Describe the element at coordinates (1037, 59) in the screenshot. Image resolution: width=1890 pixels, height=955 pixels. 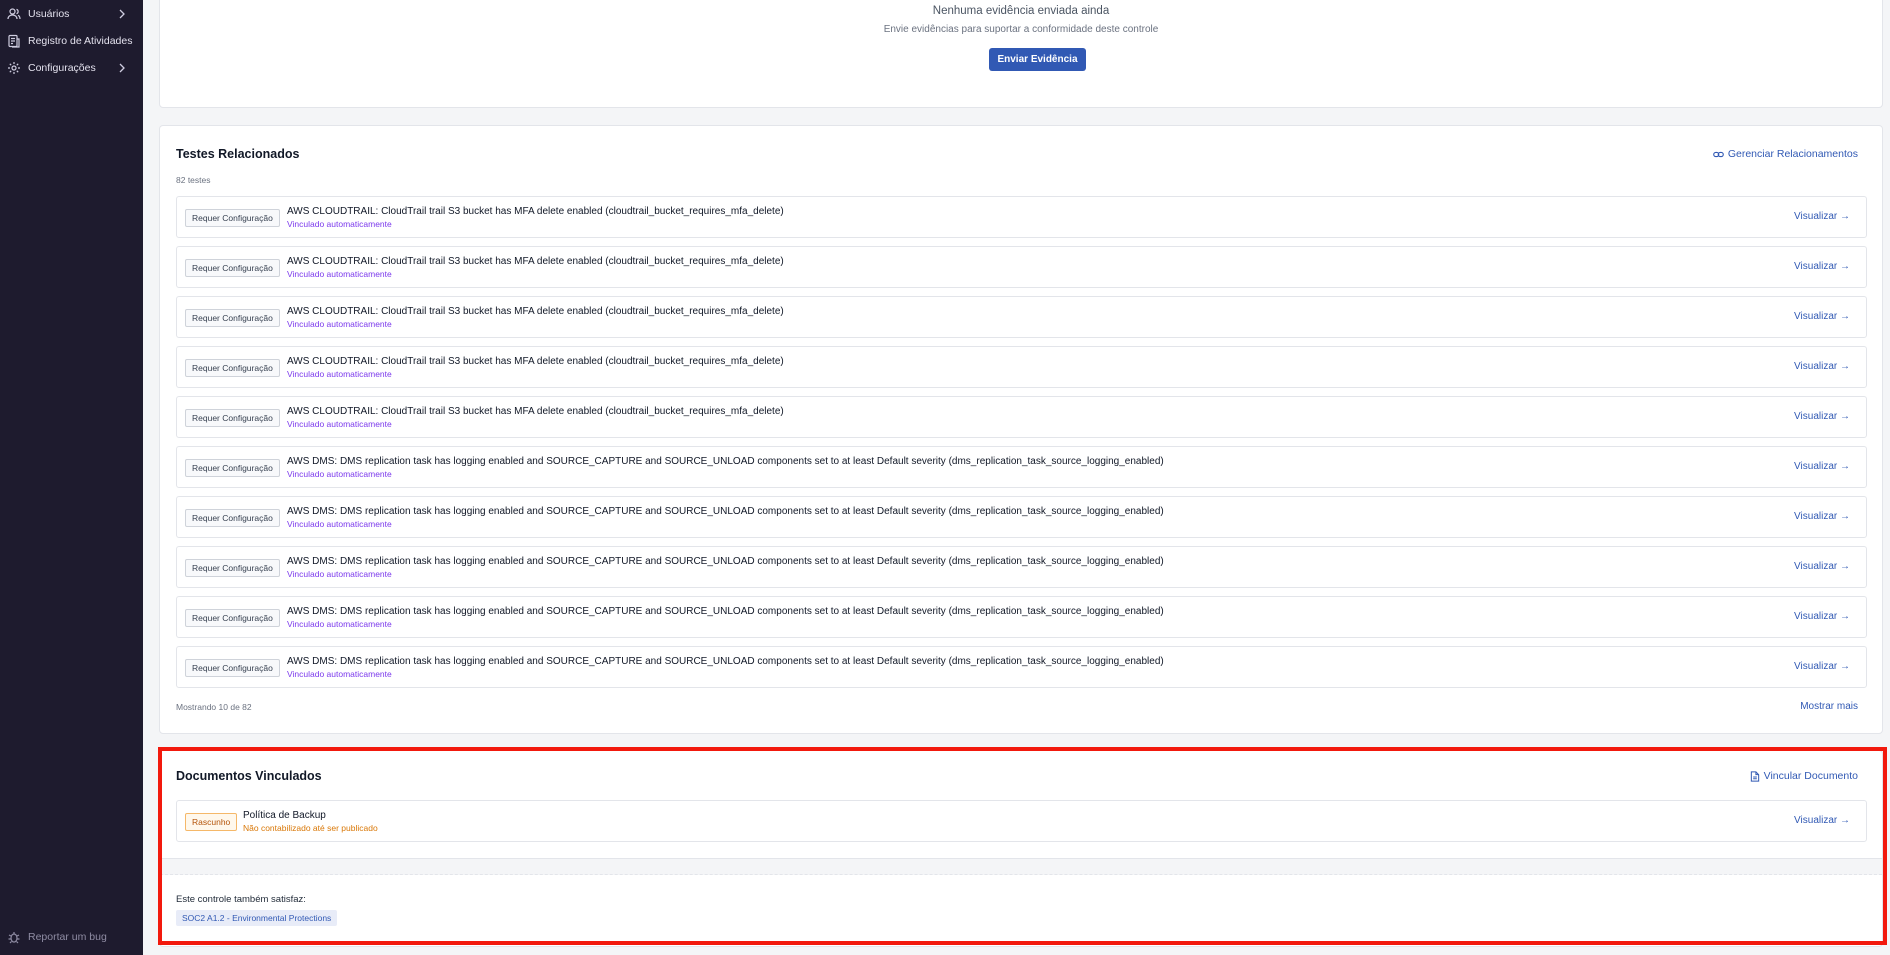
I see `upload-evidence-button: Enviar Evidência` at that location.